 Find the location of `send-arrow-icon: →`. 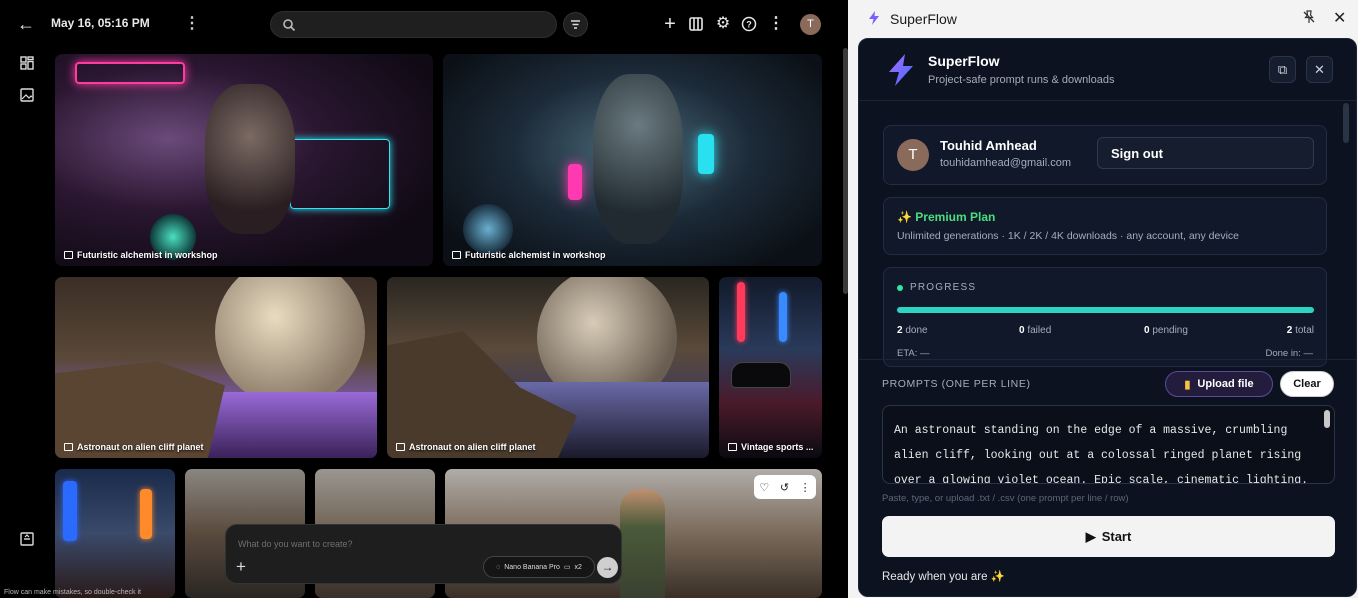

send-arrow-icon: → is located at coordinates (607, 567).